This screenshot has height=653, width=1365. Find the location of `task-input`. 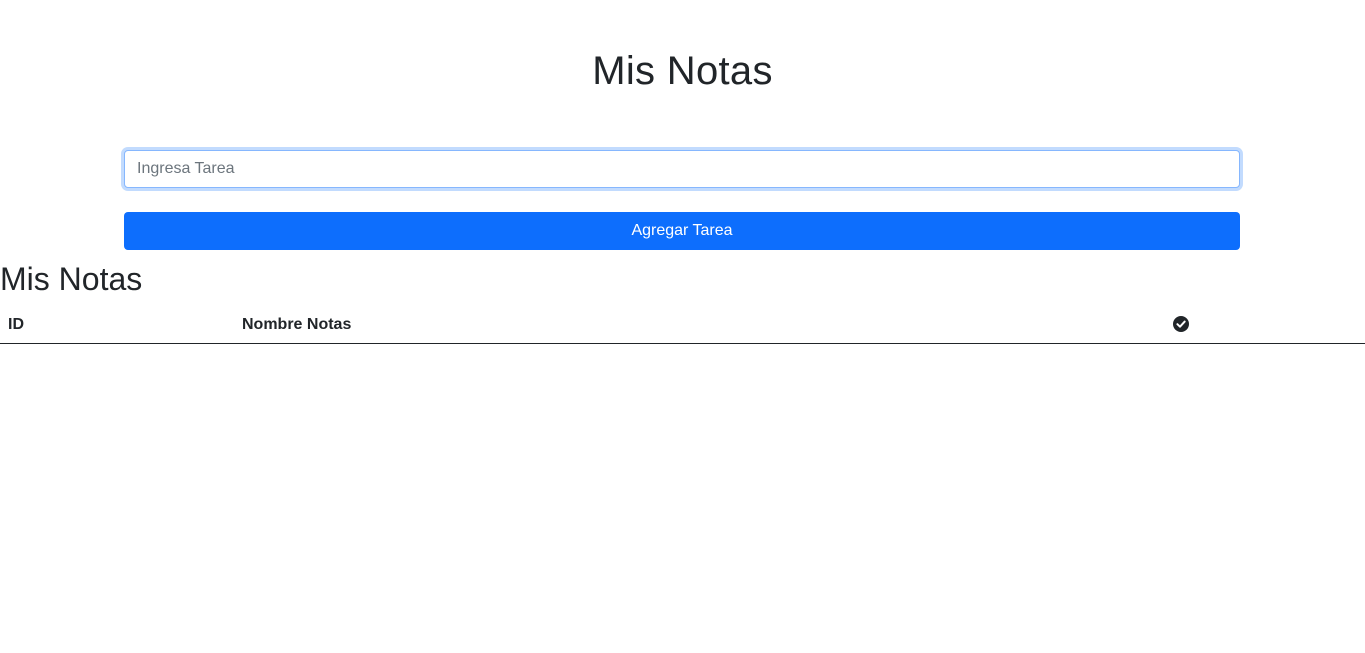

task-input is located at coordinates (682, 169).